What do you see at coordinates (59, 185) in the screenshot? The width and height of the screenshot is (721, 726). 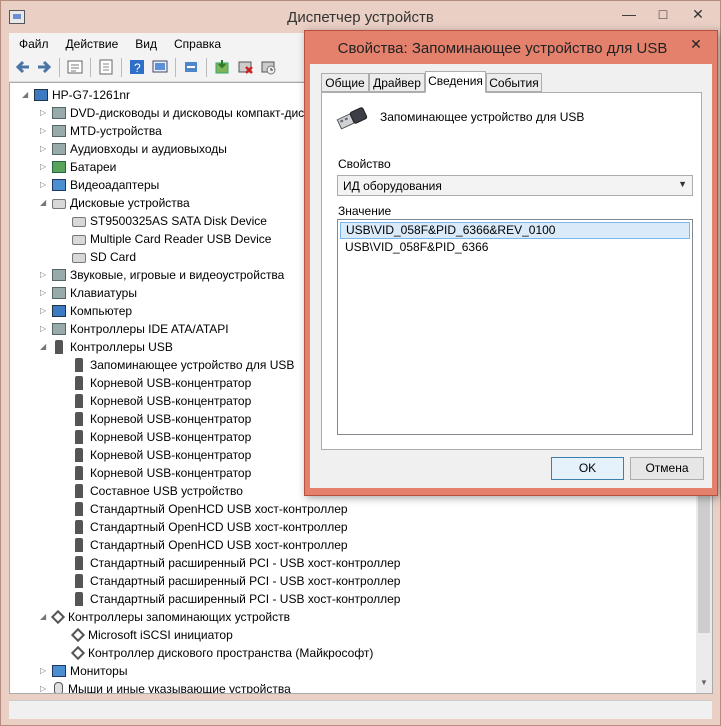 I see `display-adapter-icon` at bounding box center [59, 185].